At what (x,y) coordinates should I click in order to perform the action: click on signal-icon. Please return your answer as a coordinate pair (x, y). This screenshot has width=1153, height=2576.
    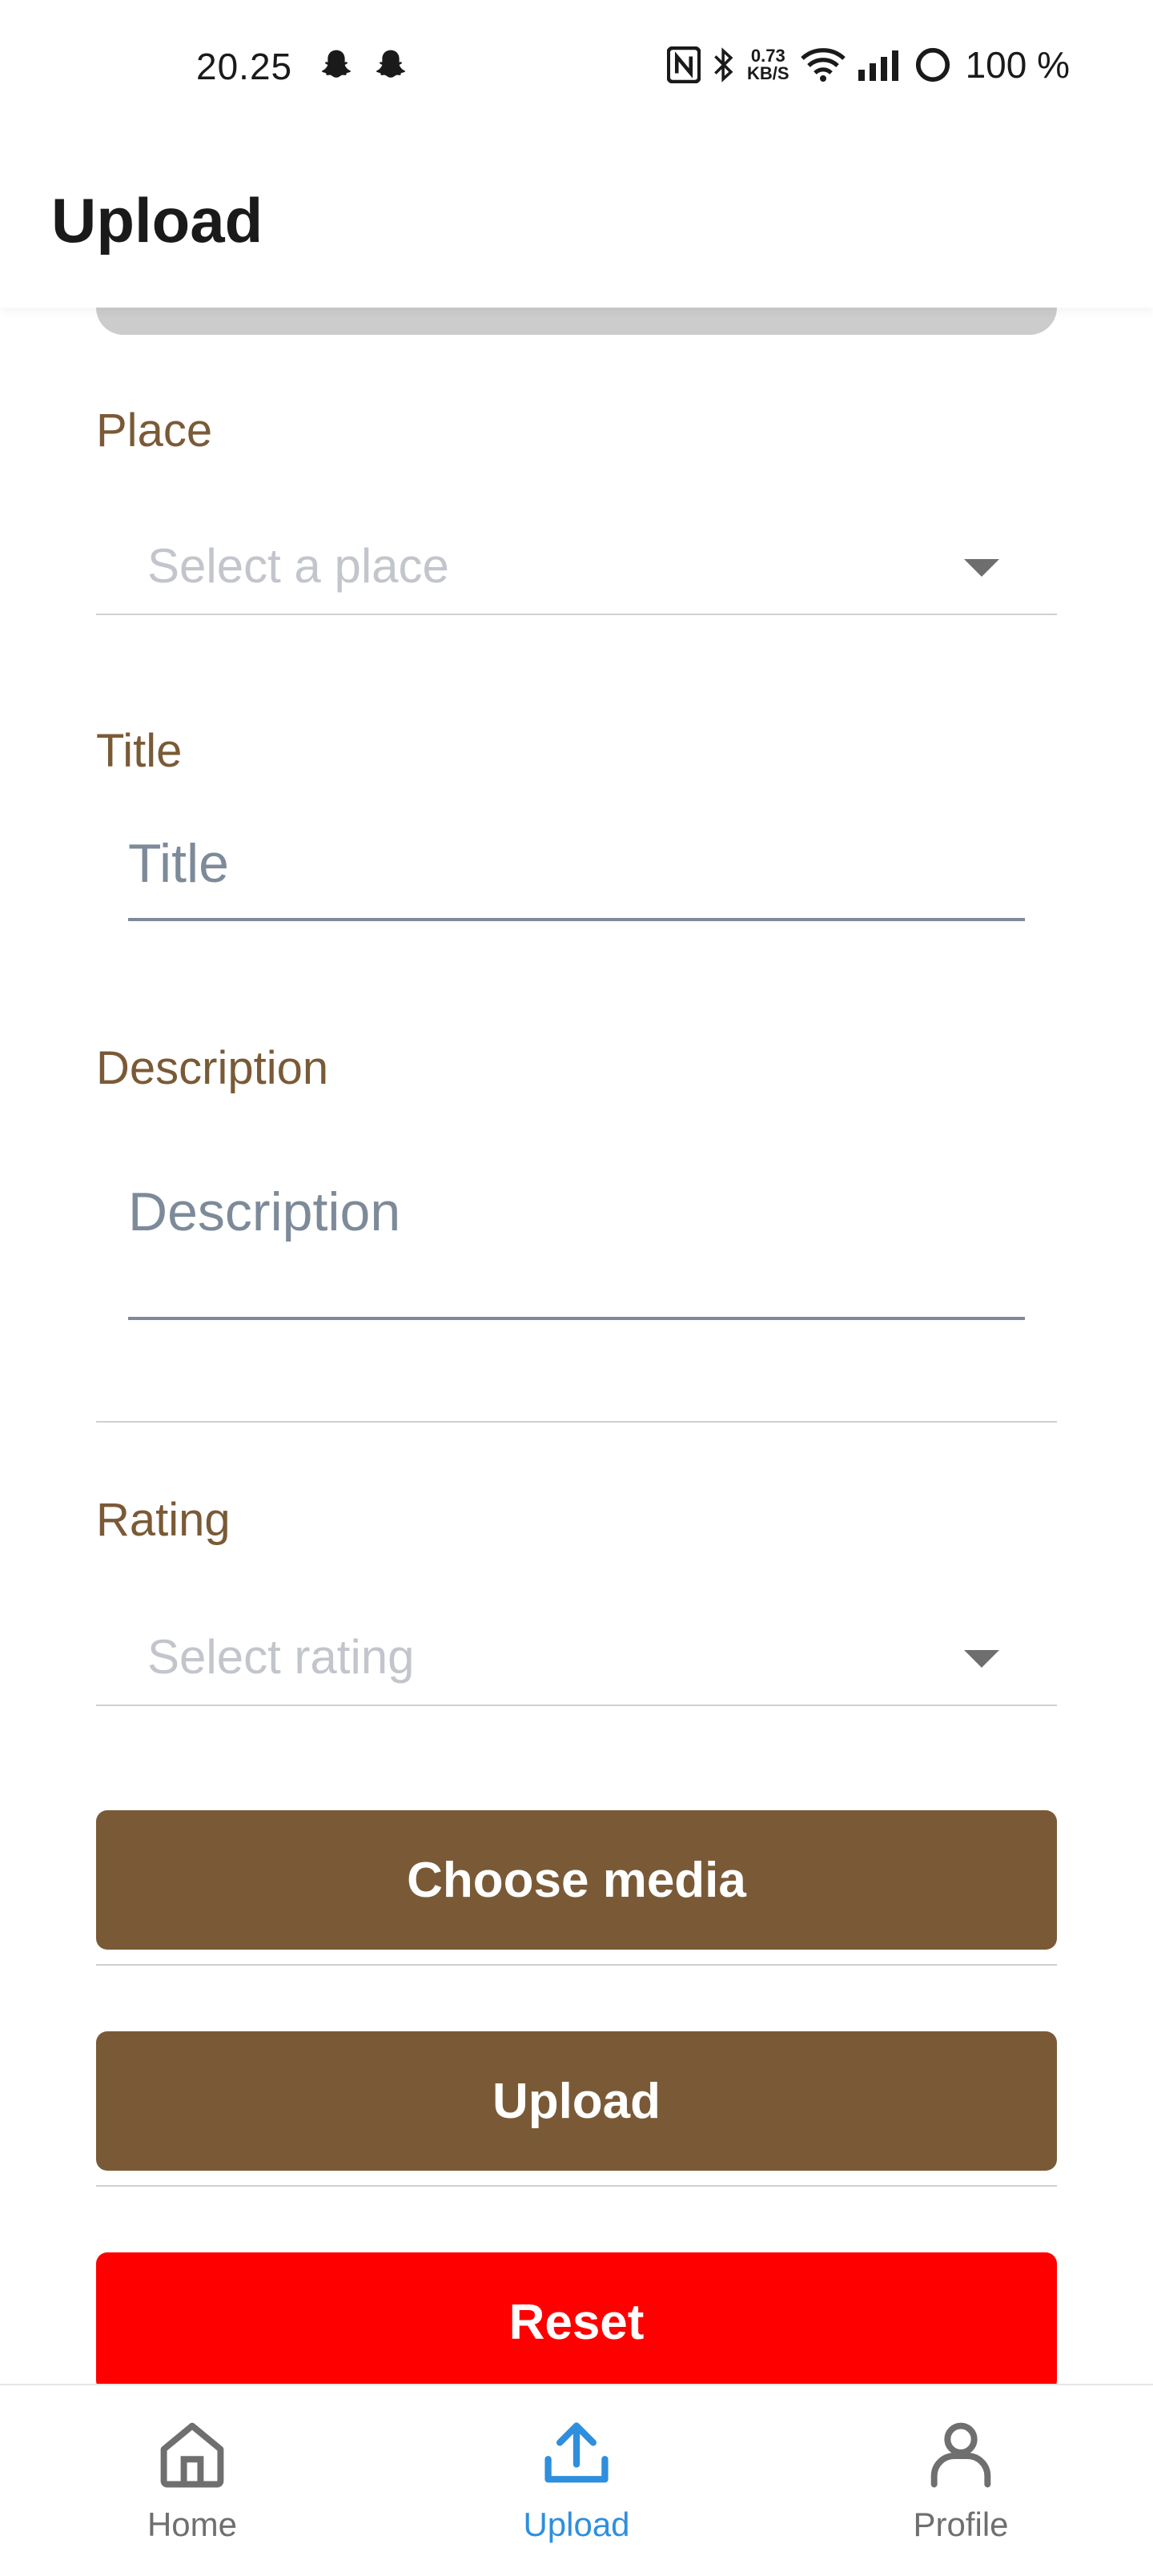
    Looking at the image, I should click on (878, 65).